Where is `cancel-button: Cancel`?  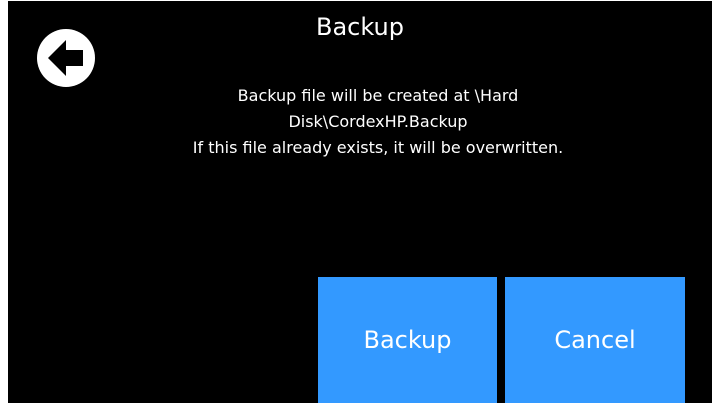 cancel-button: Cancel is located at coordinates (595, 340).